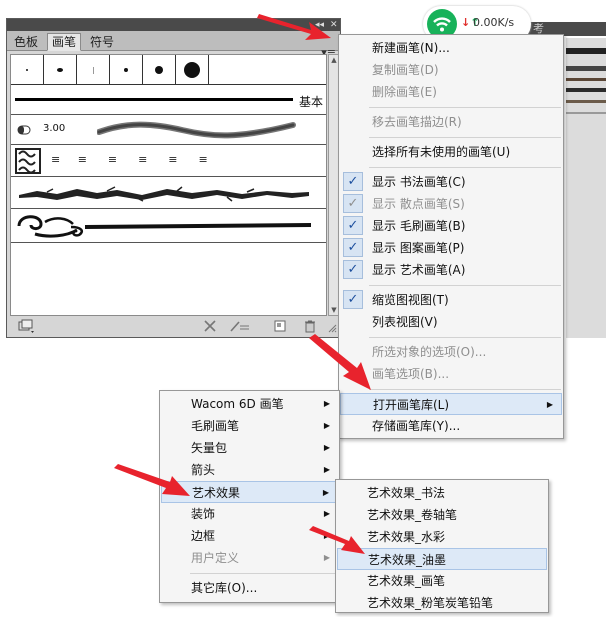 This screenshot has width=606, height=617. Describe the element at coordinates (451, 152) in the screenshot. I see `menu-item-select-unused: 选择所有未使用的画笔(U)` at that location.